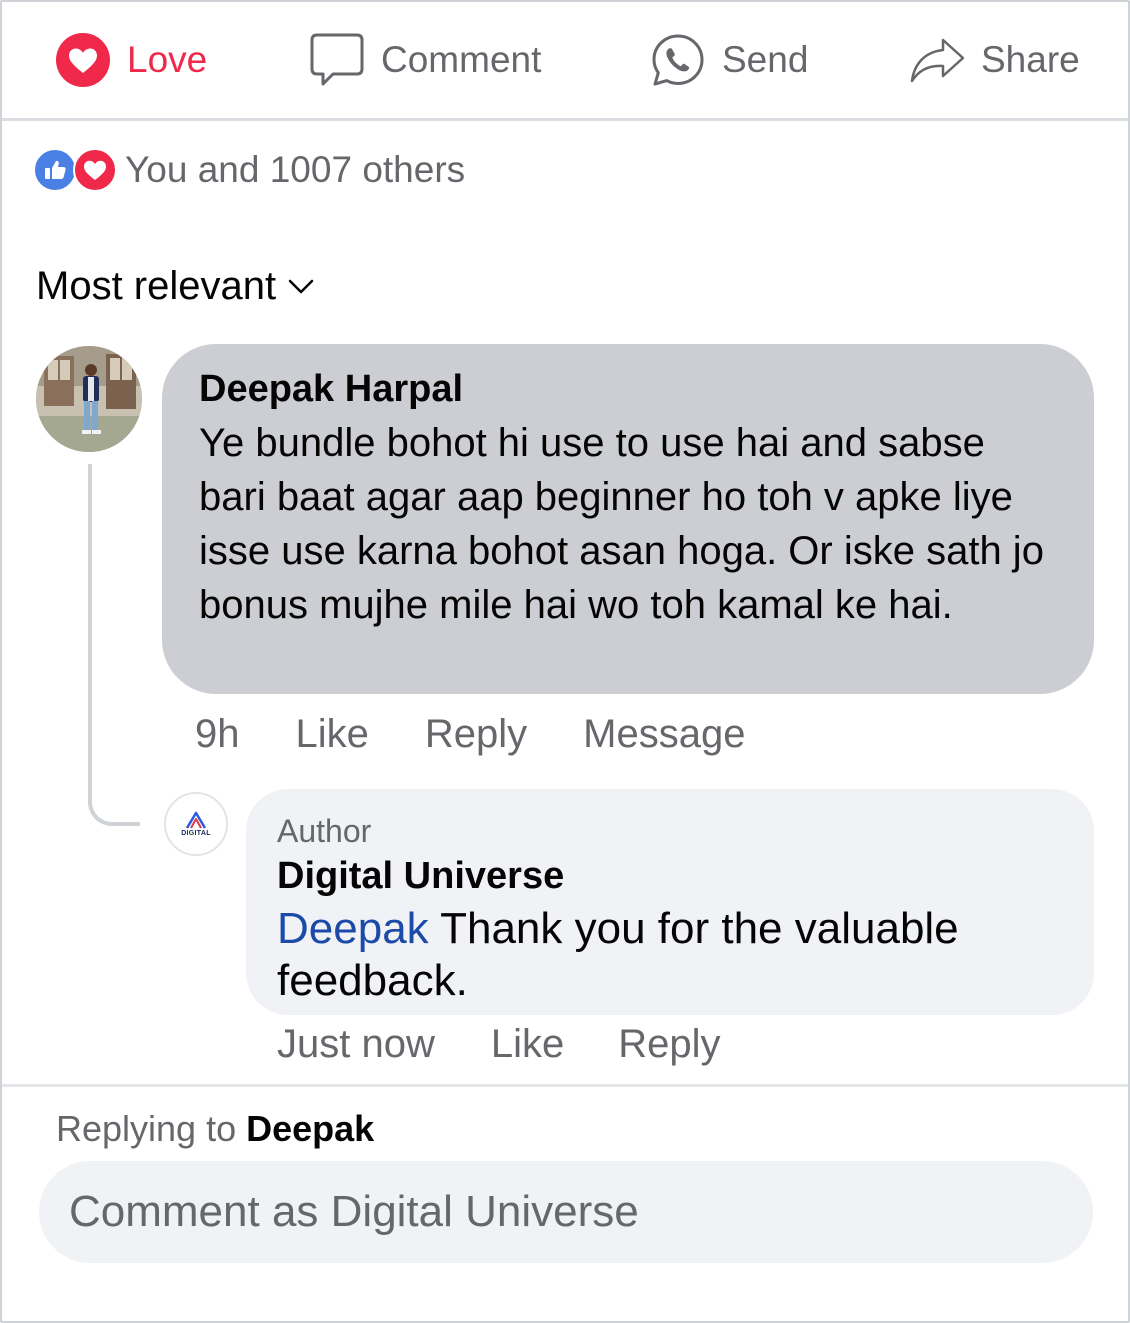  I want to click on like-comment-button: Like, so click(332, 734).